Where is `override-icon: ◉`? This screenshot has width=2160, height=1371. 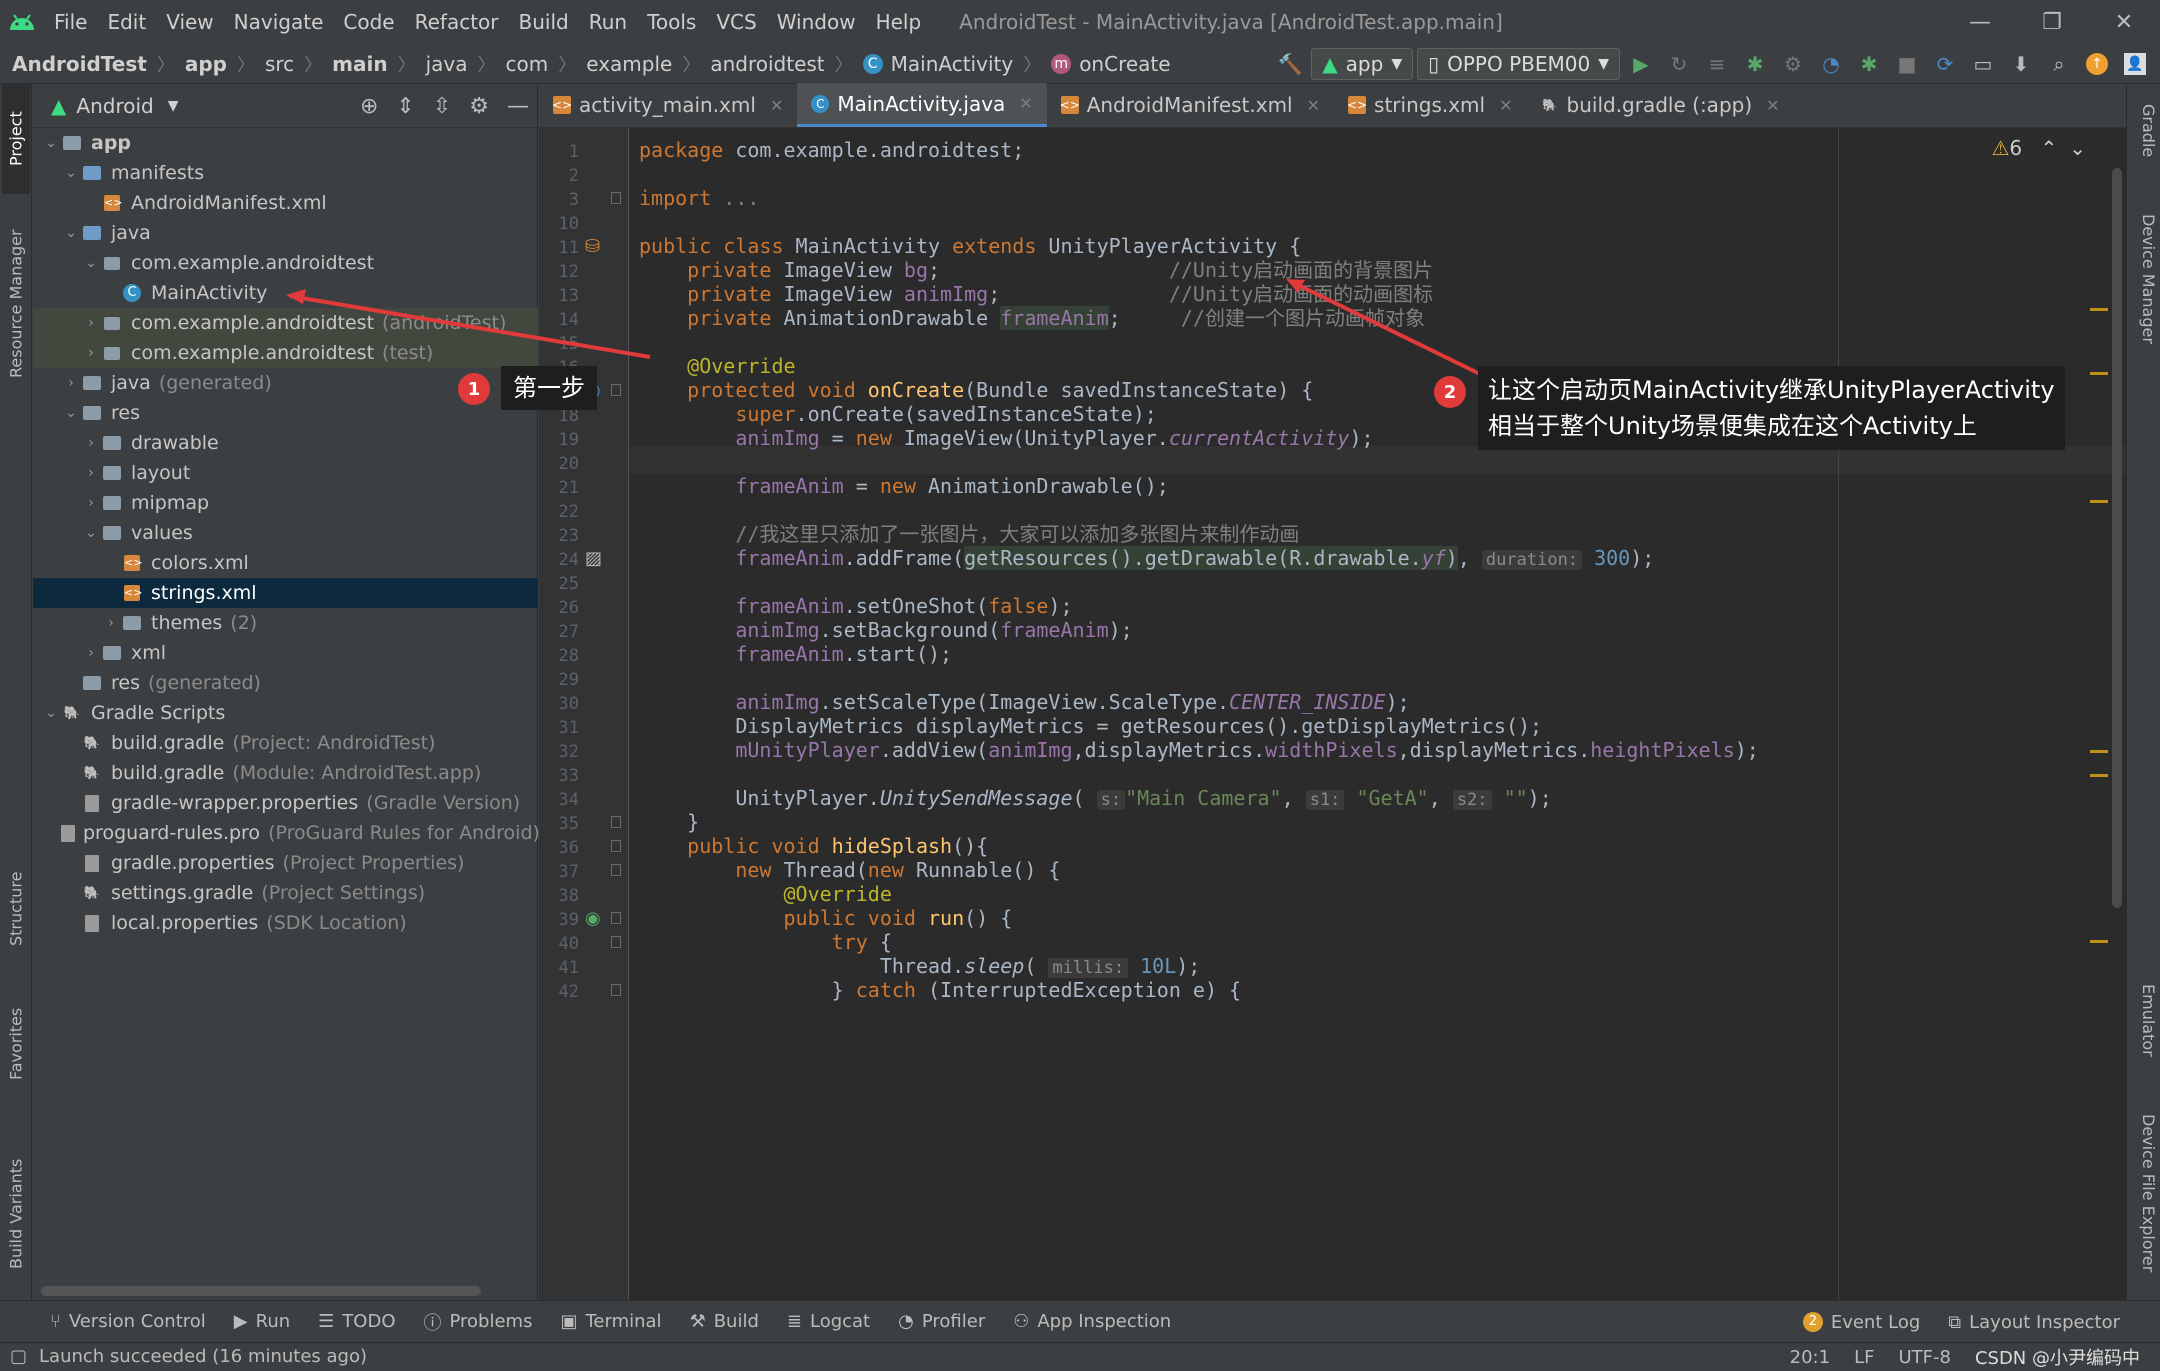
override-icon: ◉ is located at coordinates (593, 918).